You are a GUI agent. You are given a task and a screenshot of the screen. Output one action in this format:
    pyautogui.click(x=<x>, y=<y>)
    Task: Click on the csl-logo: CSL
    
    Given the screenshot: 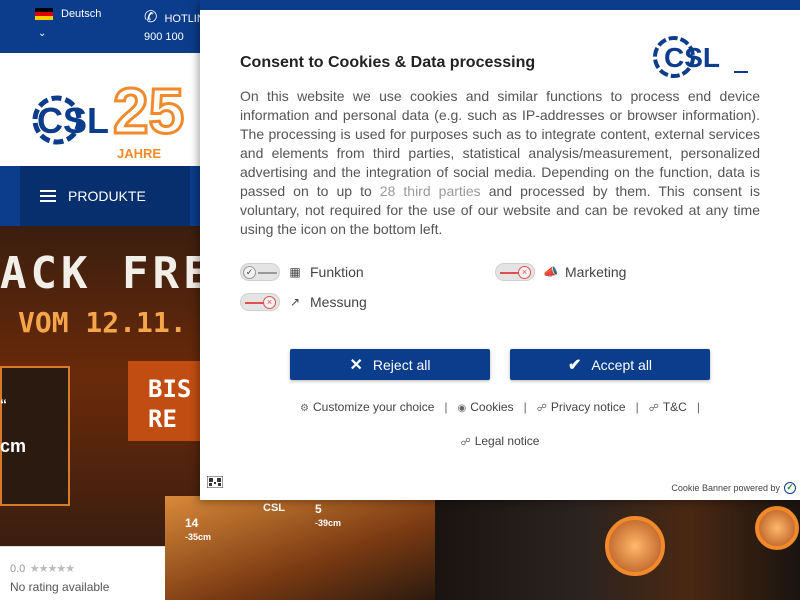 What is the action you would take?
    pyautogui.click(x=700, y=57)
    